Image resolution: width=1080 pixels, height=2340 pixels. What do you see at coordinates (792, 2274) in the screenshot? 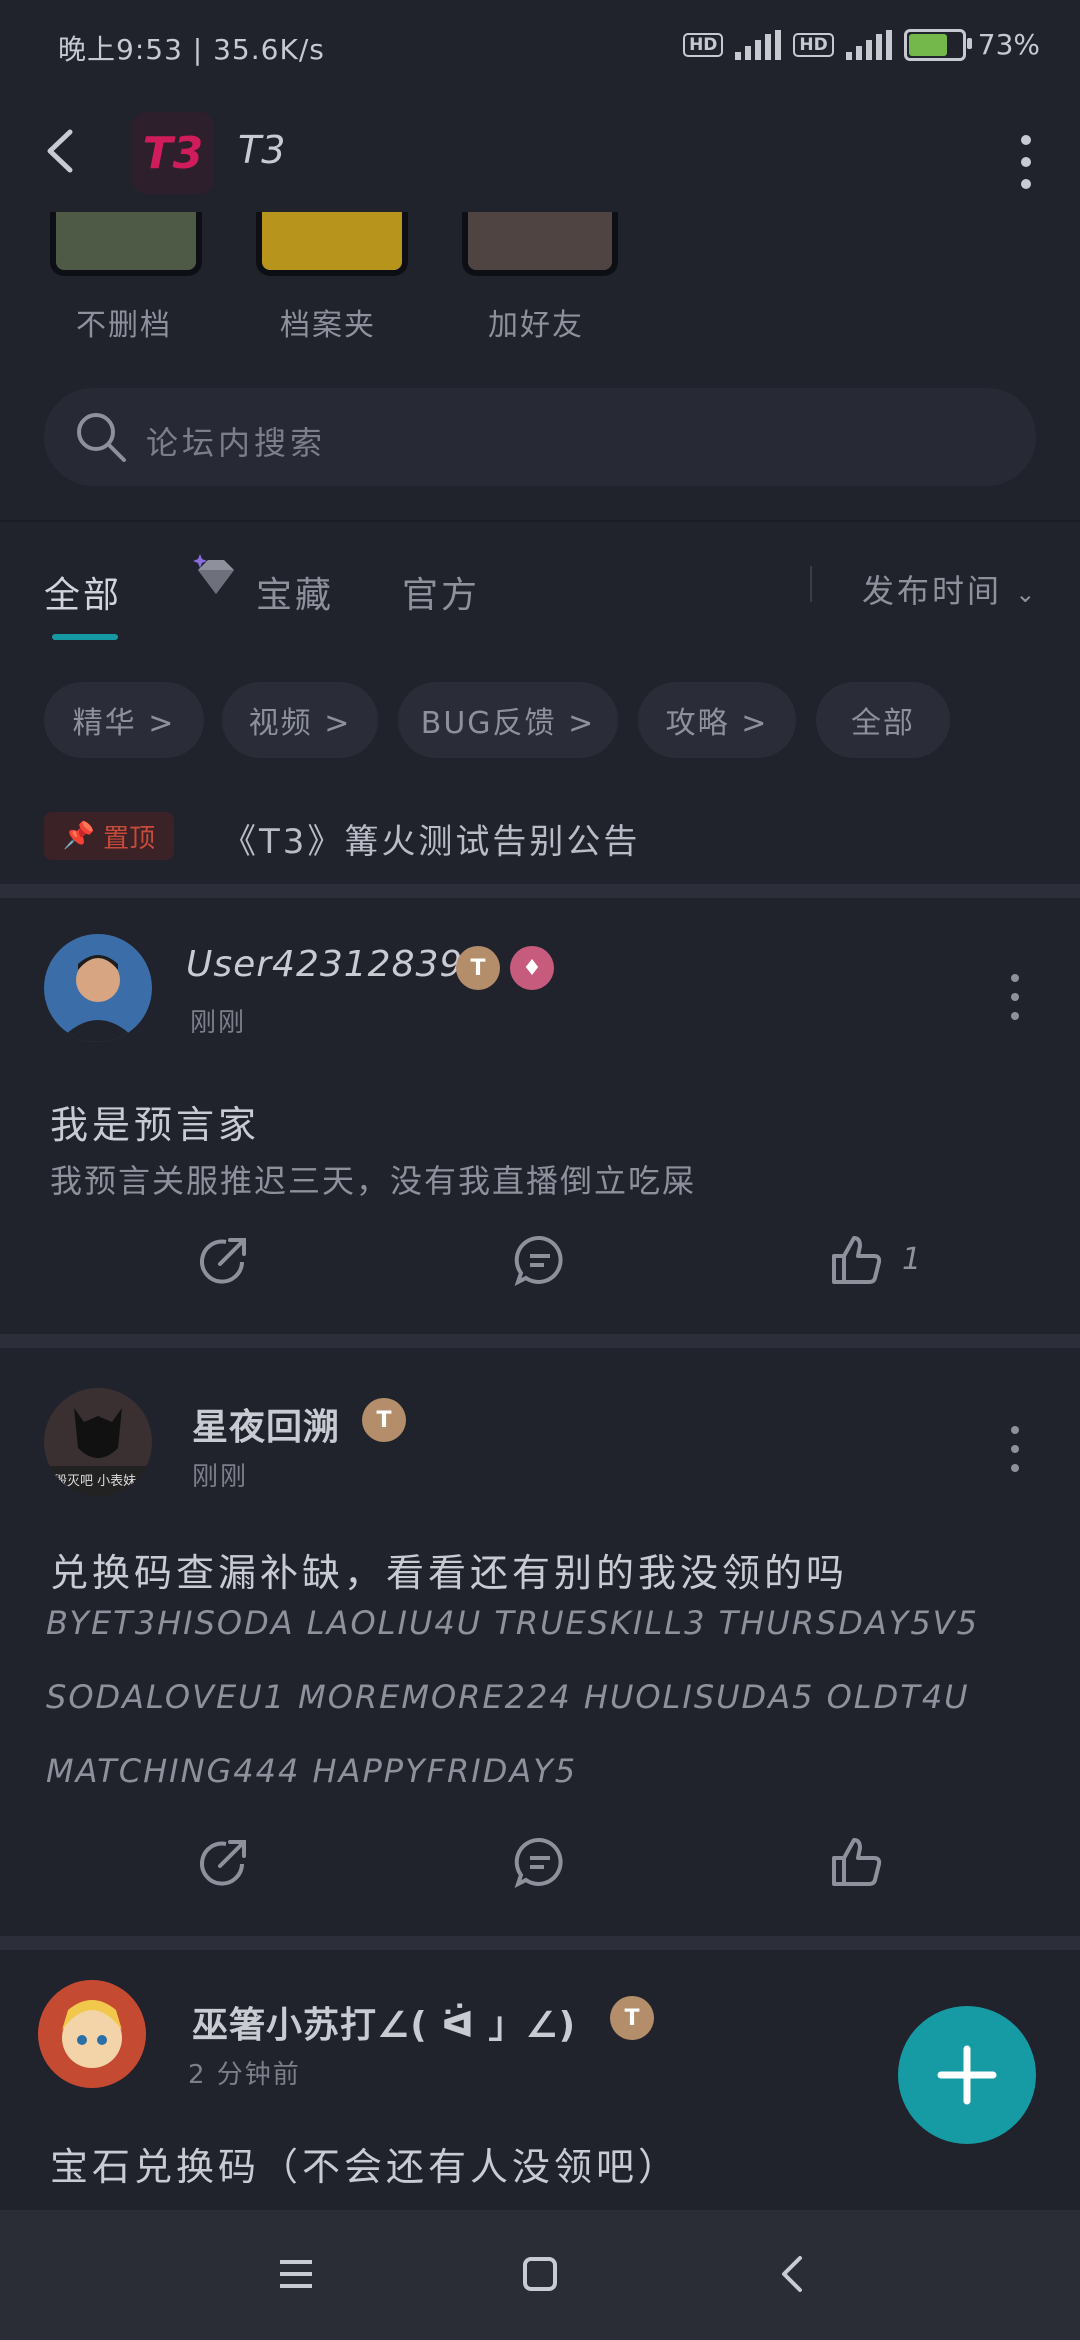
I see `back-icon` at bounding box center [792, 2274].